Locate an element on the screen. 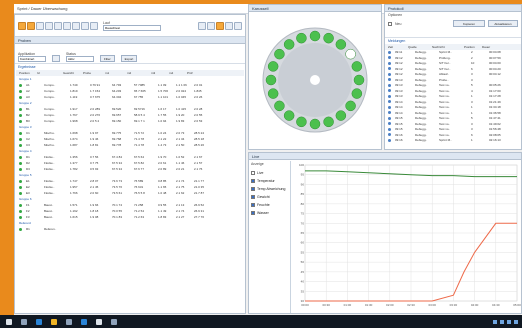 The image size is (522, 328). log-row: 09:13 Debugg.. Test vo.. 5 00:05:26 is located at coordinates (453, 86).